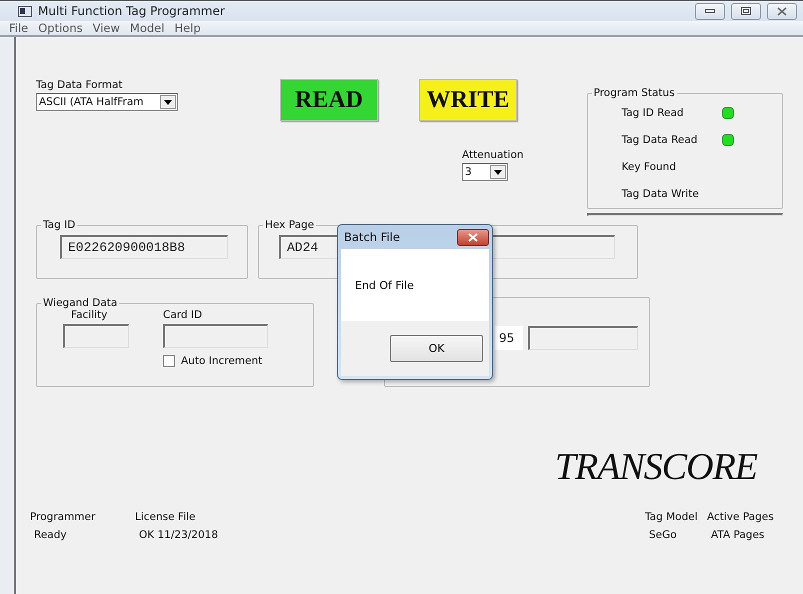 This screenshot has width=803, height=594. What do you see at coordinates (89, 315) in the screenshot?
I see `field-label: Facility` at bounding box center [89, 315].